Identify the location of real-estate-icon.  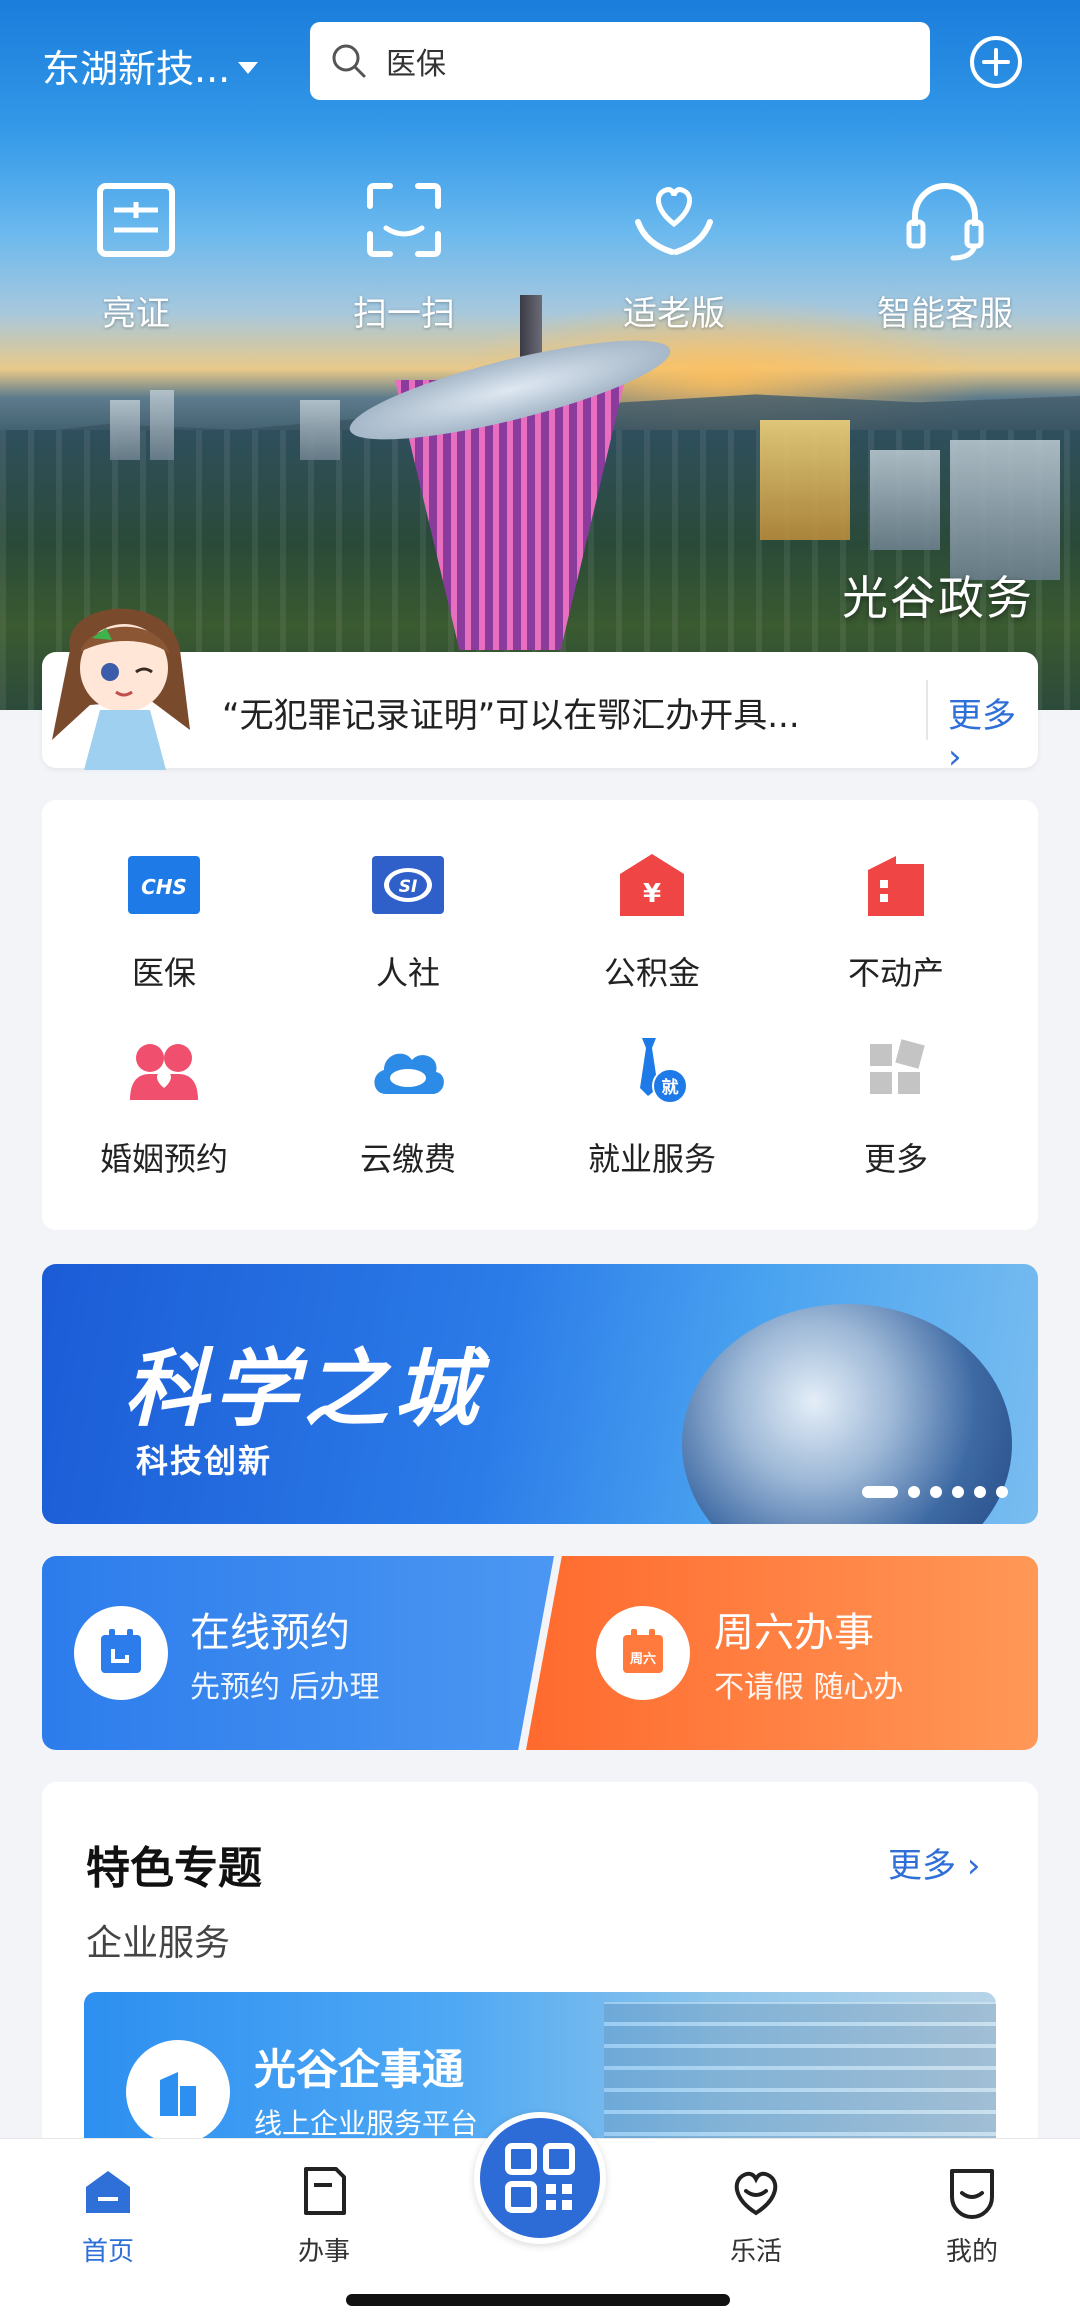
(896, 886).